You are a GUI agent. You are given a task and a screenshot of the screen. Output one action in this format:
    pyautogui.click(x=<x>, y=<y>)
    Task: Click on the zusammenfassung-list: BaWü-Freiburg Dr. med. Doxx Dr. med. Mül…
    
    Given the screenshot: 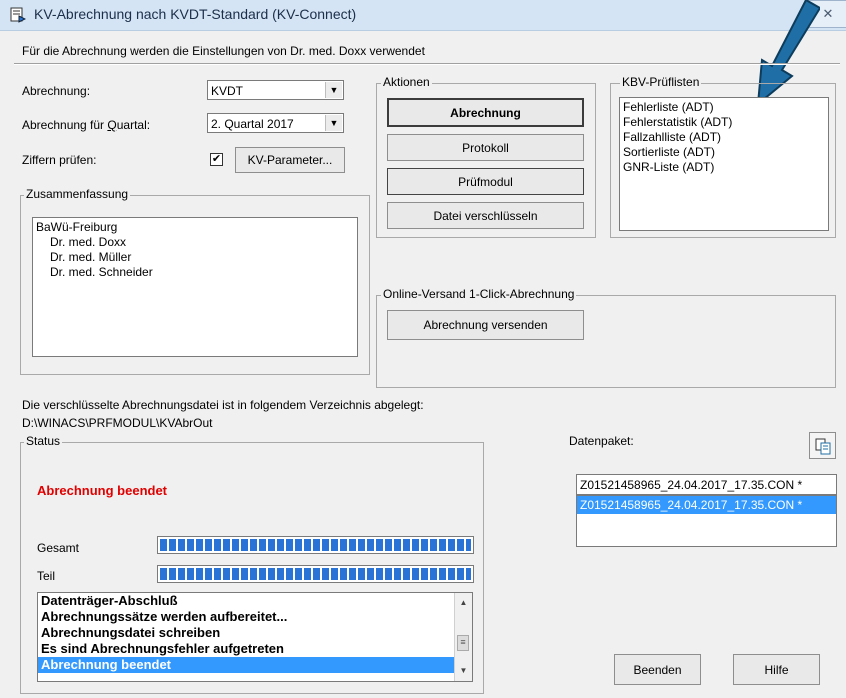 What is the action you would take?
    pyautogui.click(x=195, y=287)
    